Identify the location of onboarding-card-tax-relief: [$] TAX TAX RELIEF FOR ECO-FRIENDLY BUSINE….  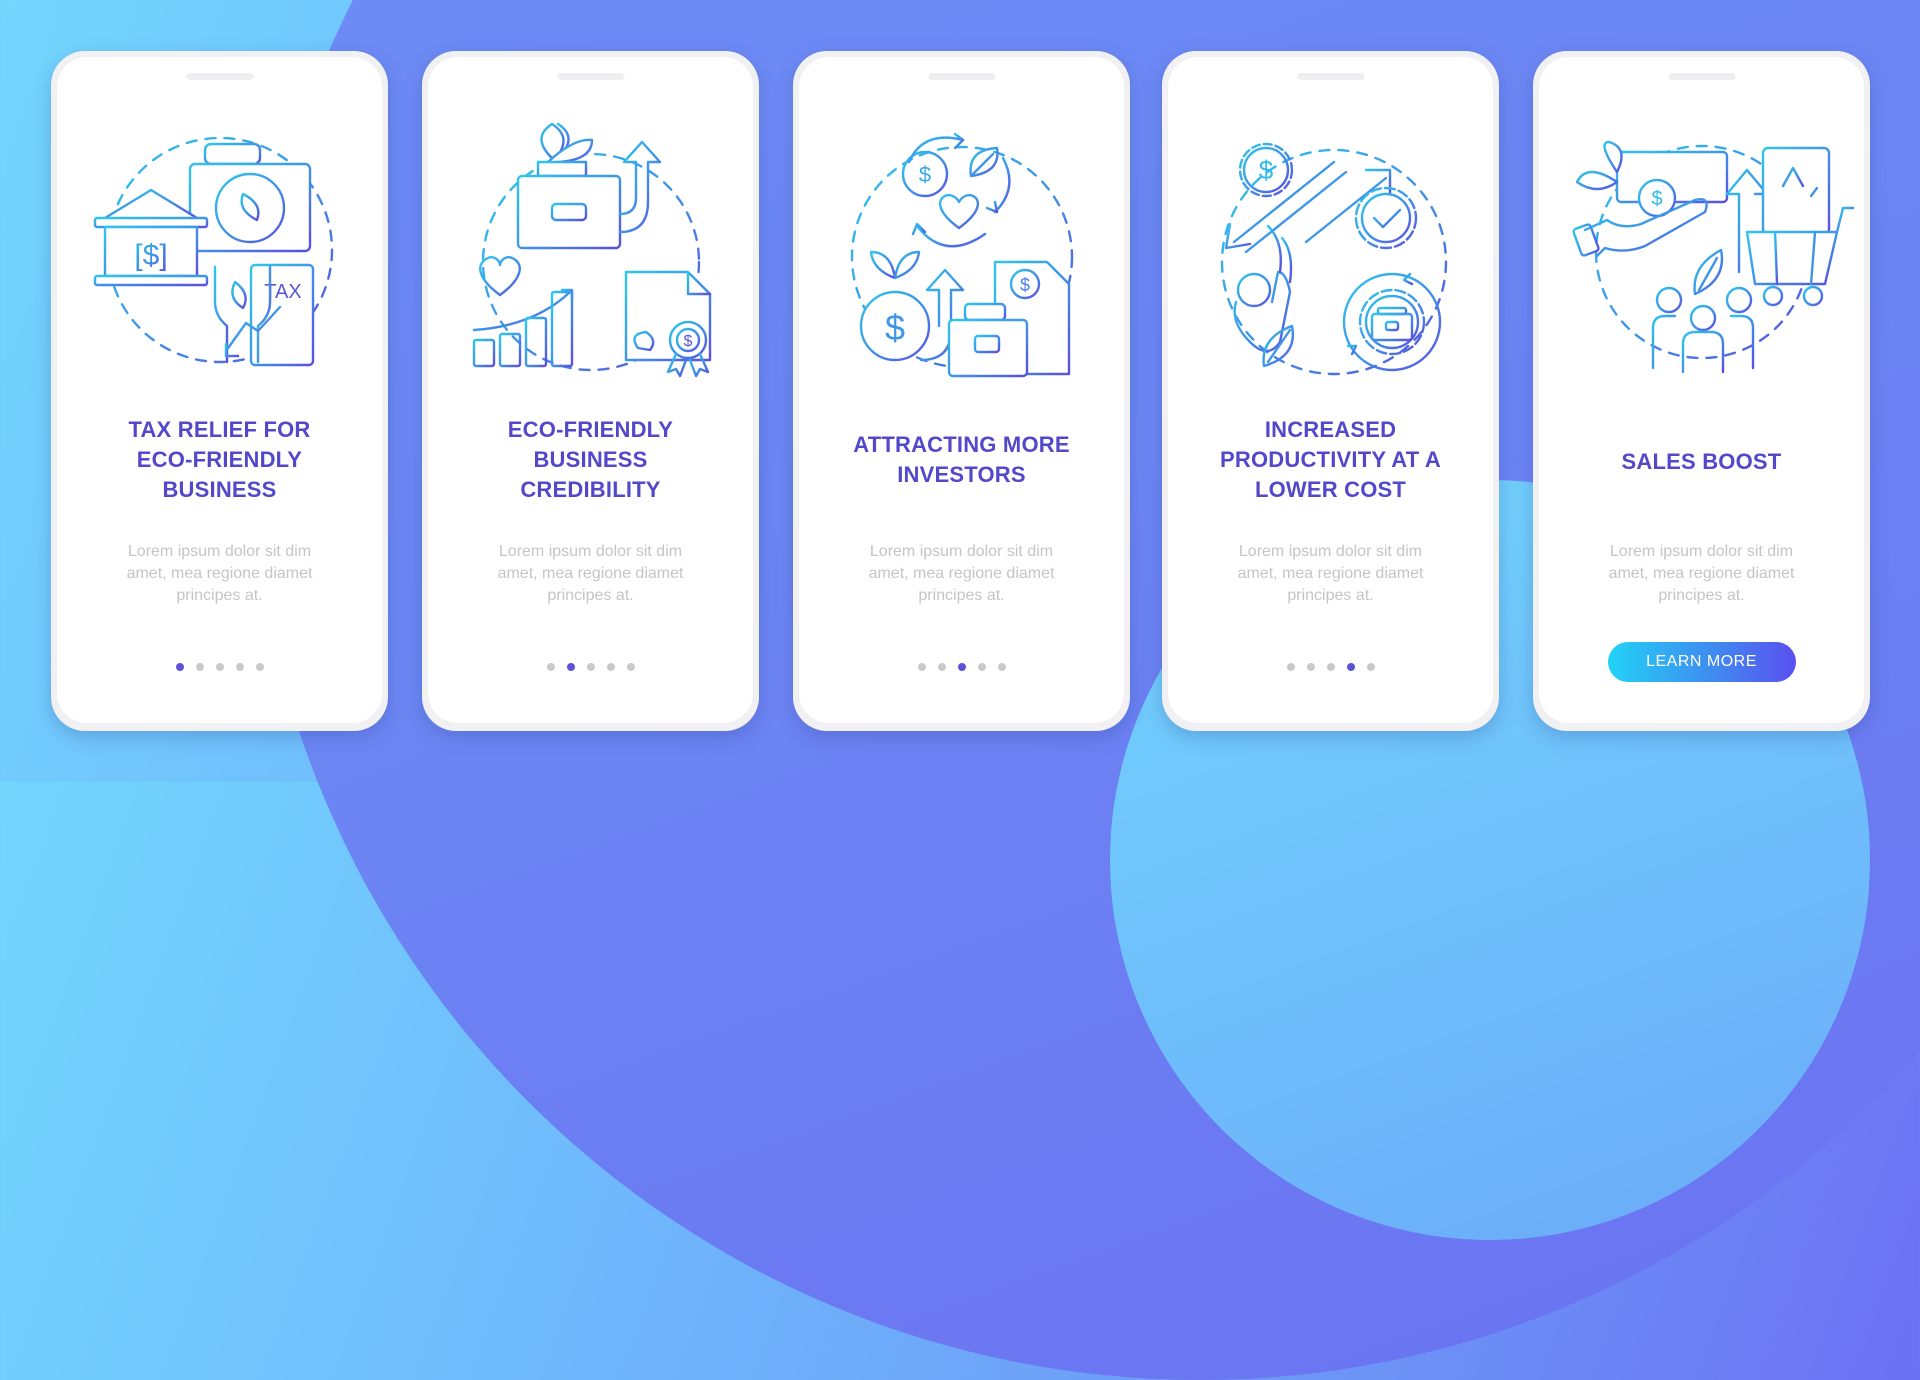
(219, 391).